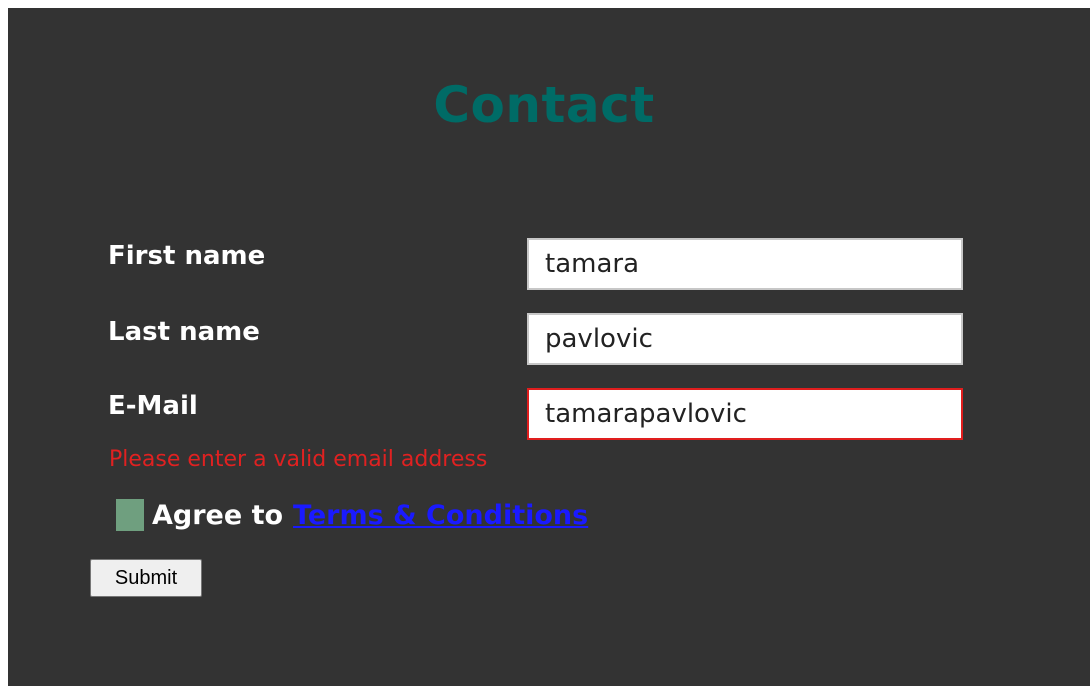 Image resolution: width=1090 pixels, height=686 pixels. I want to click on first-name-label: First name, so click(187, 256).